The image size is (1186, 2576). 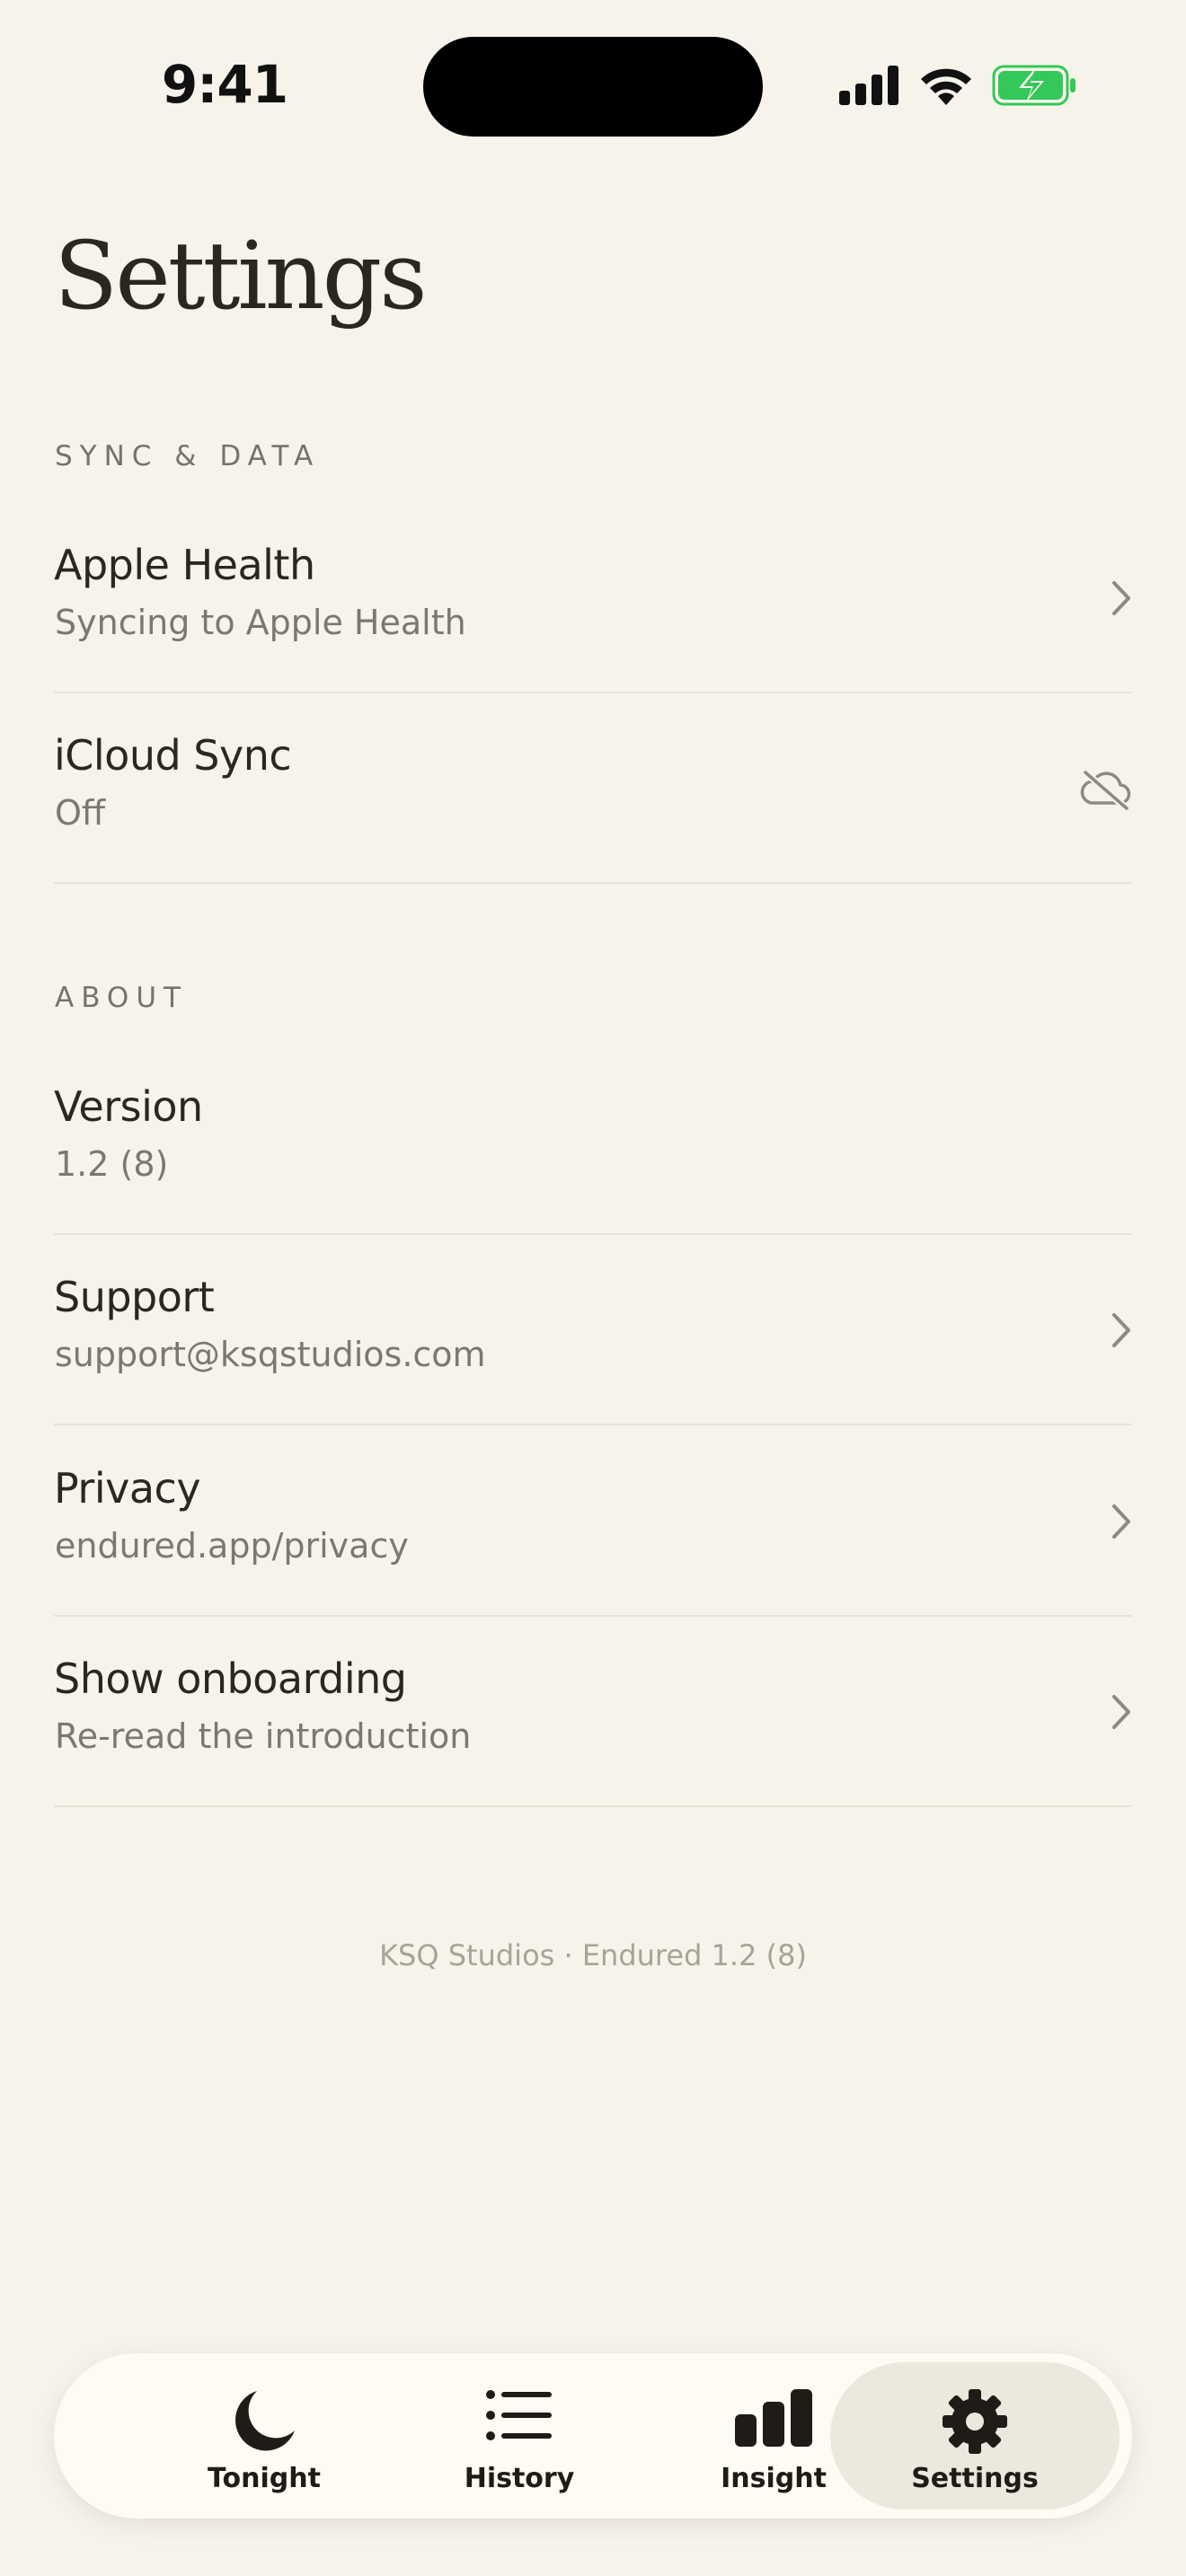 I want to click on row-title: Privacy, so click(x=127, y=1488).